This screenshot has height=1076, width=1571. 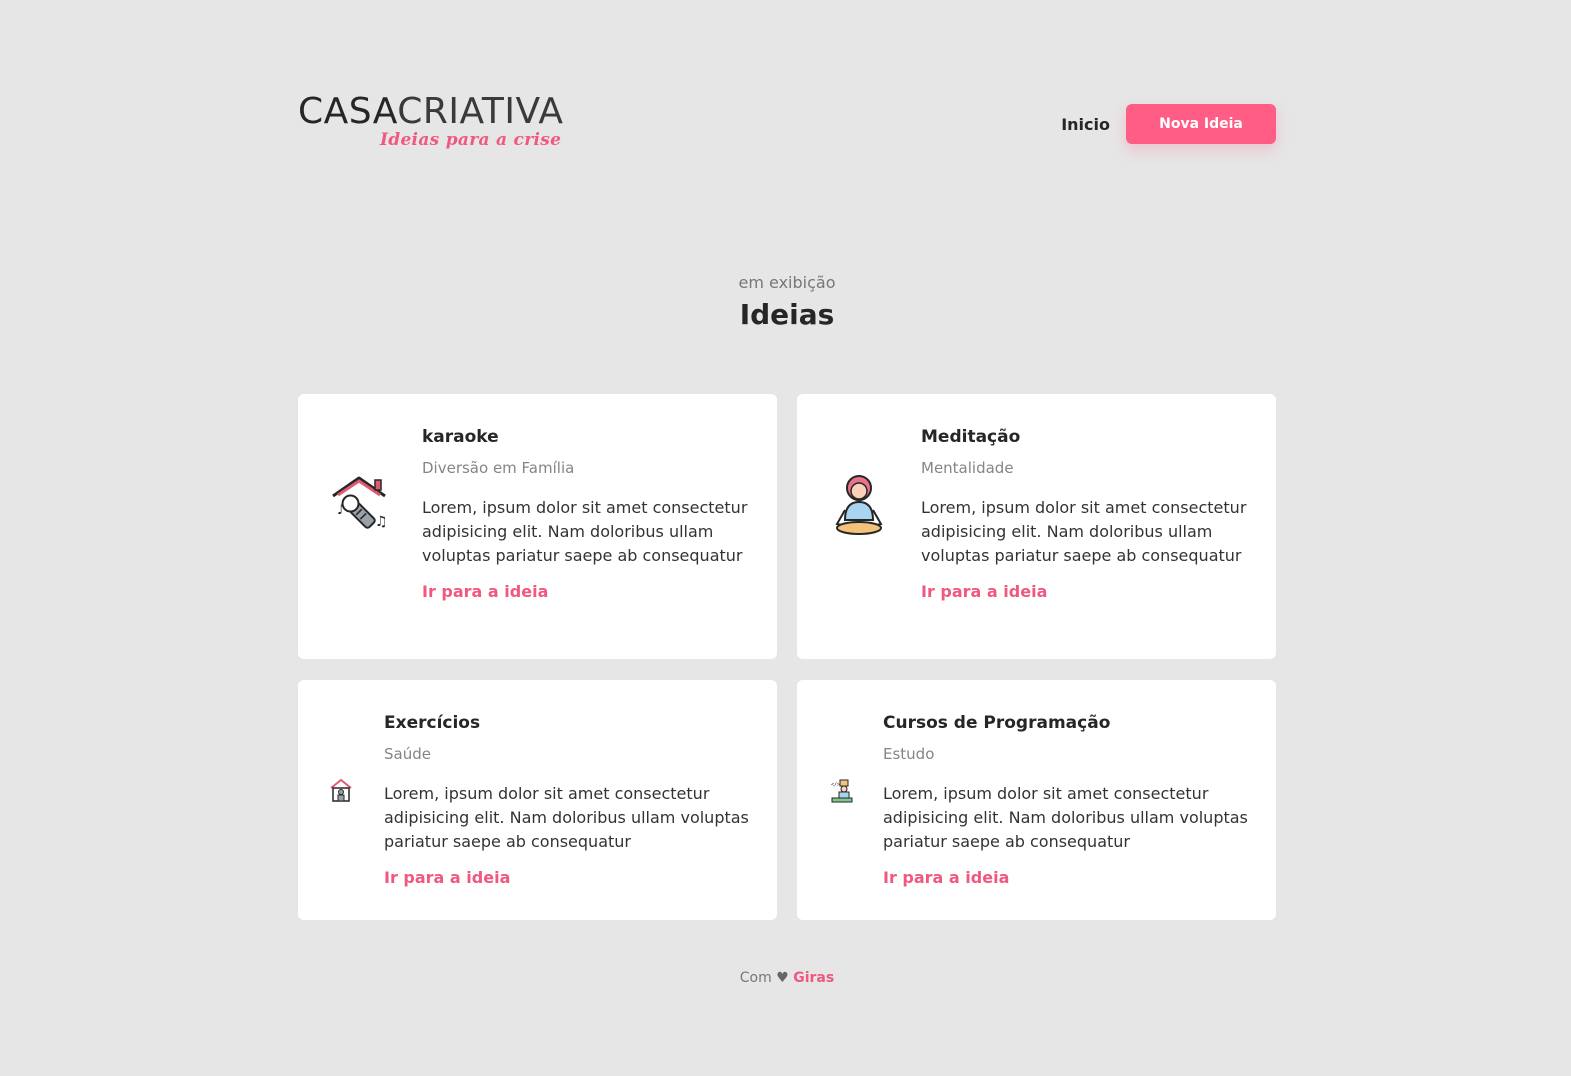 What do you see at coordinates (787, 314) in the screenshot?
I see `section-title: Ideias` at bounding box center [787, 314].